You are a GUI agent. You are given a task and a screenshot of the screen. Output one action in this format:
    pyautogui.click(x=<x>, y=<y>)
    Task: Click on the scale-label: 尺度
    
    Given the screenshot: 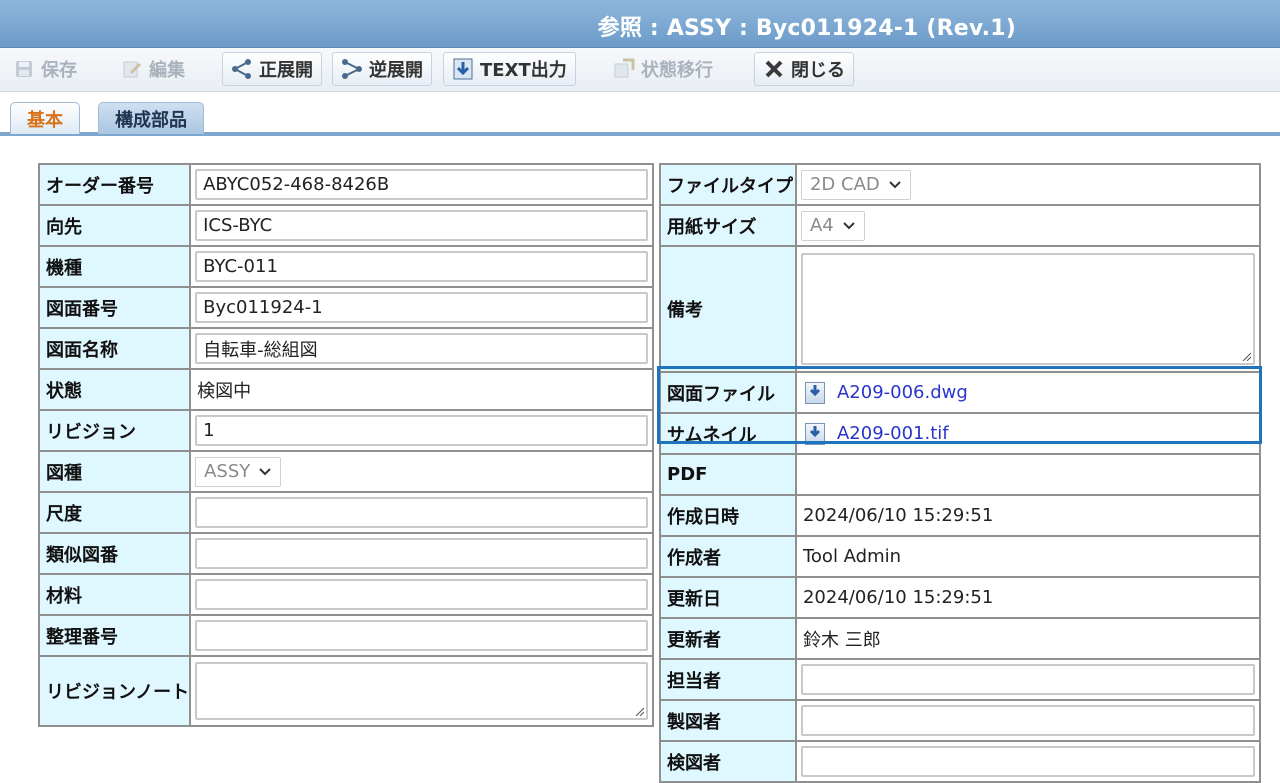 What is the action you would take?
    pyautogui.click(x=114, y=512)
    